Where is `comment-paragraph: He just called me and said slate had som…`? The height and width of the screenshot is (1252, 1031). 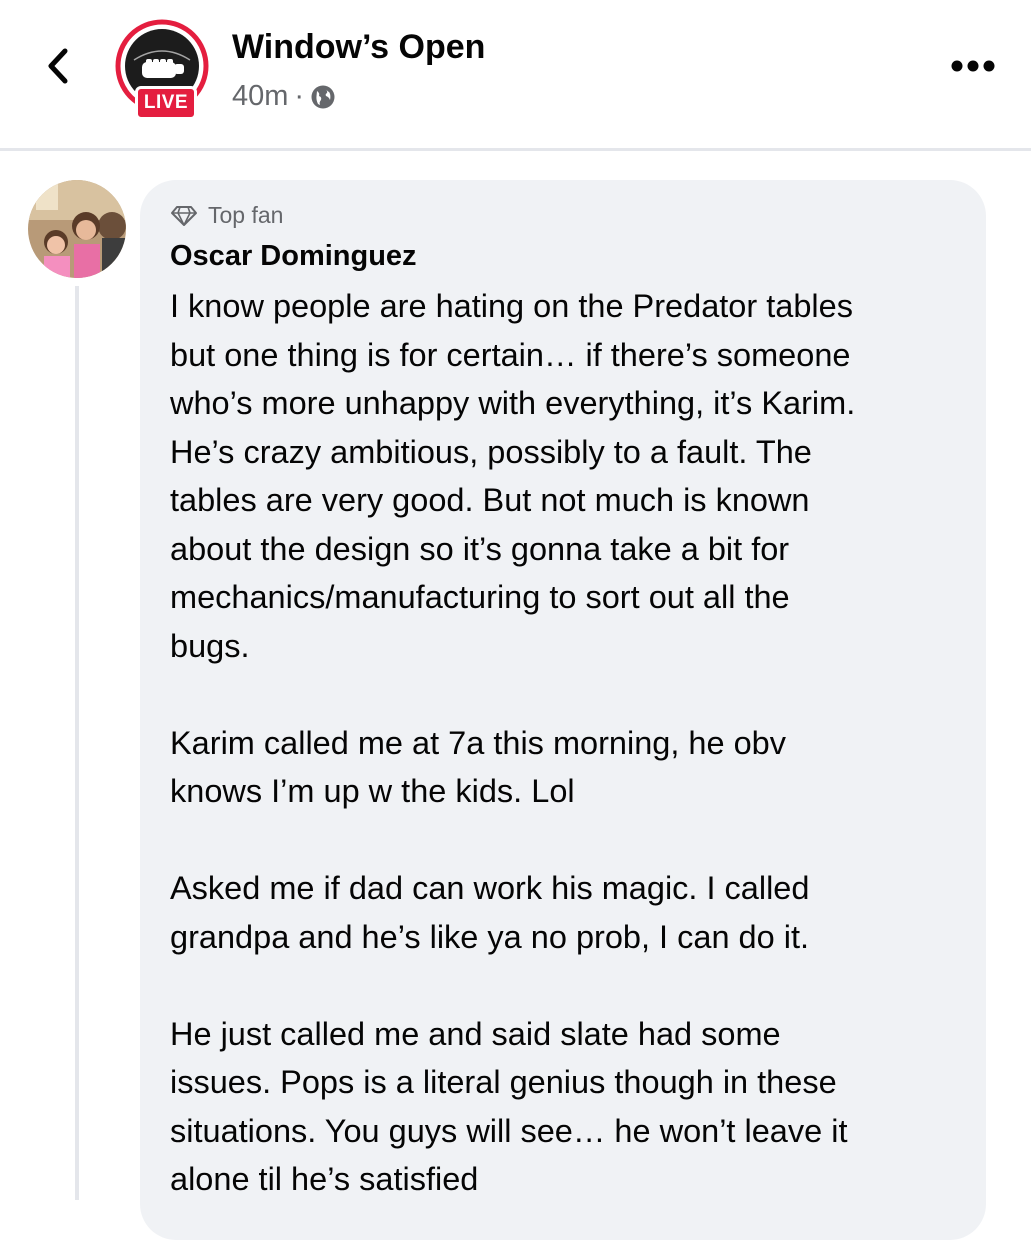
comment-paragraph: He just called me and said slate had som… is located at coordinates (509, 1106).